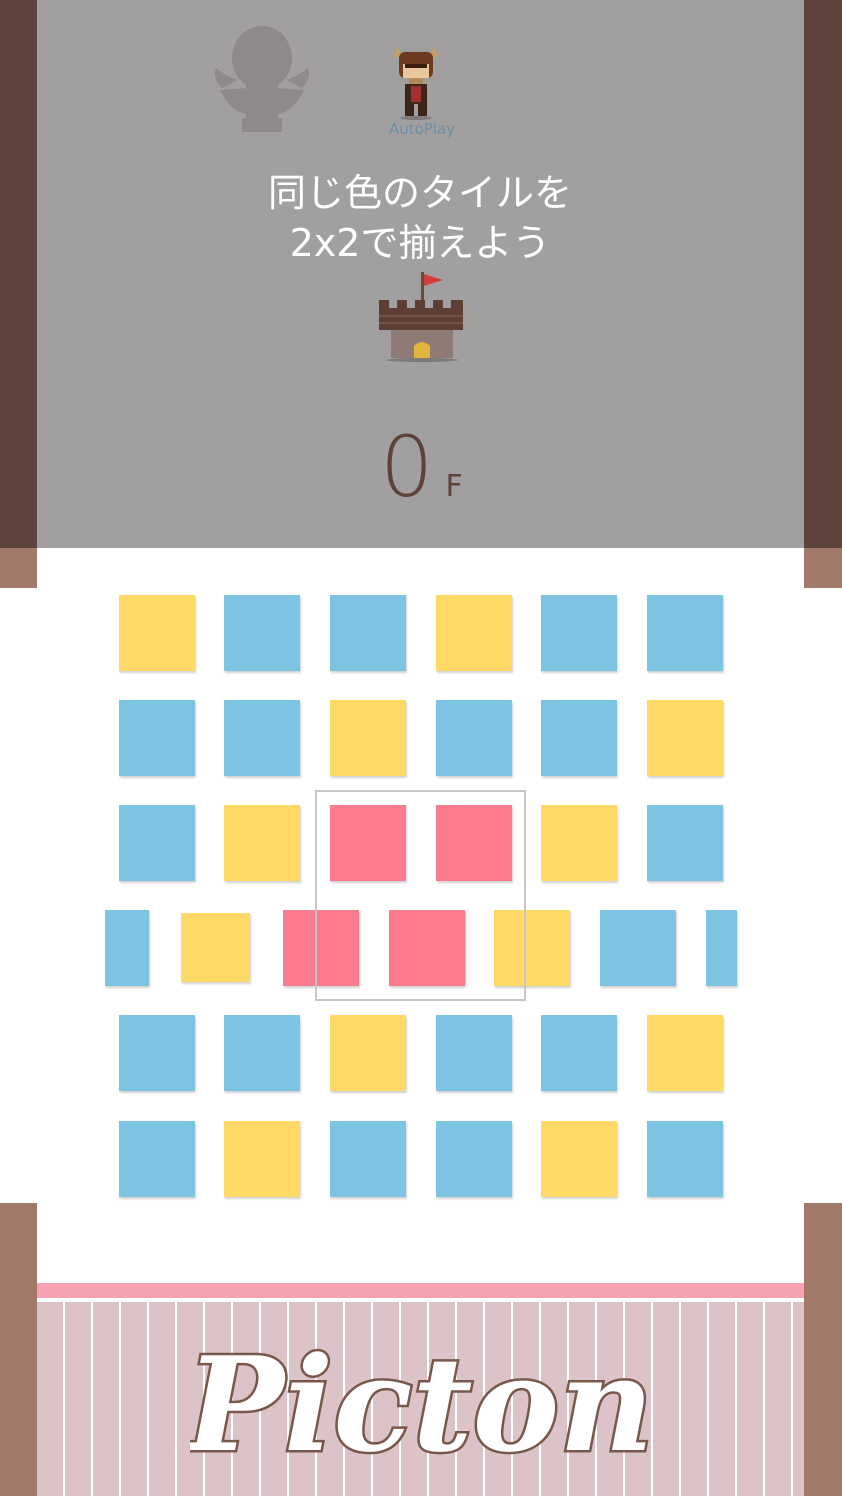 This screenshot has height=1496, width=842. I want to click on tile-r6-c5, so click(579, 1159).